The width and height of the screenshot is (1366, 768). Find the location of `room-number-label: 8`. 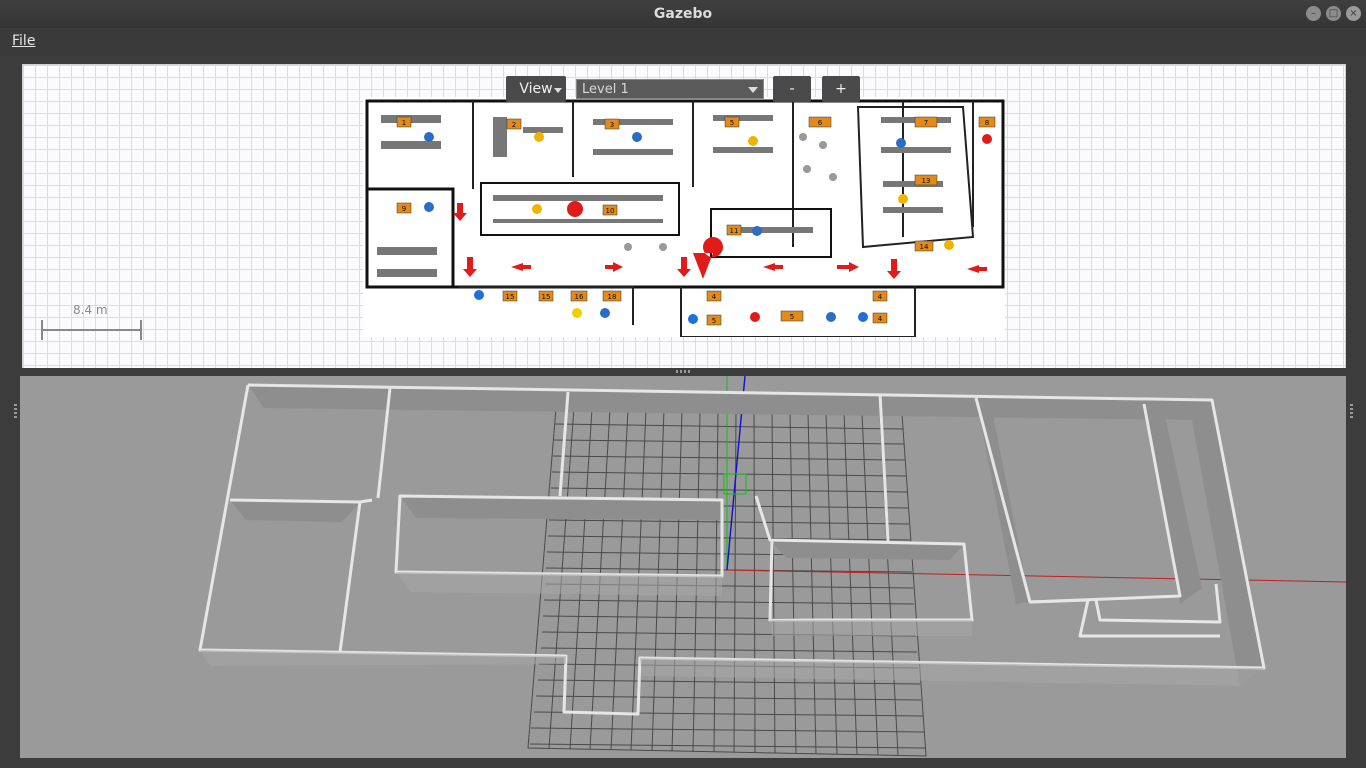

room-number-label: 8 is located at coordinates (987, 123).